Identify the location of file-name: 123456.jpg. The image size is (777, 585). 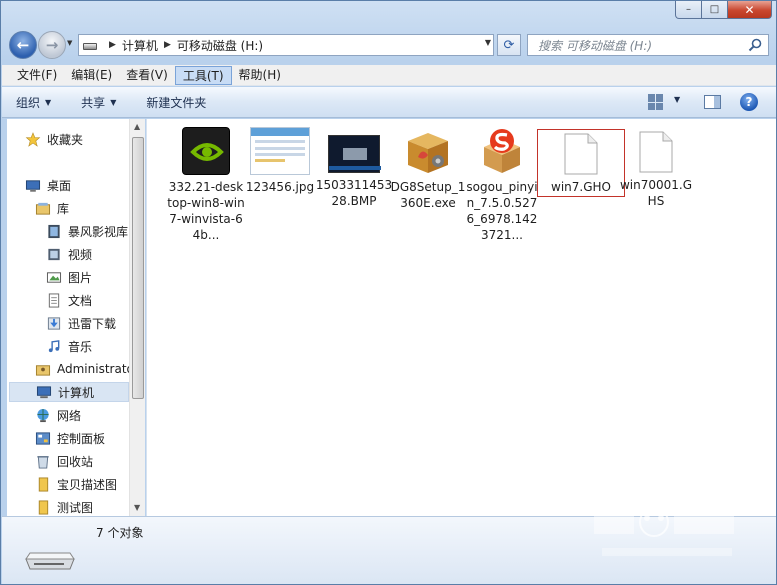
(280, 187).